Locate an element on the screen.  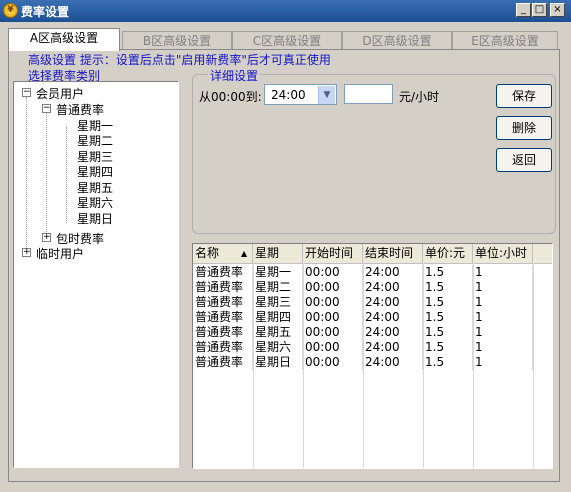
back-button: 返回 is located at coordinates (524, 160).